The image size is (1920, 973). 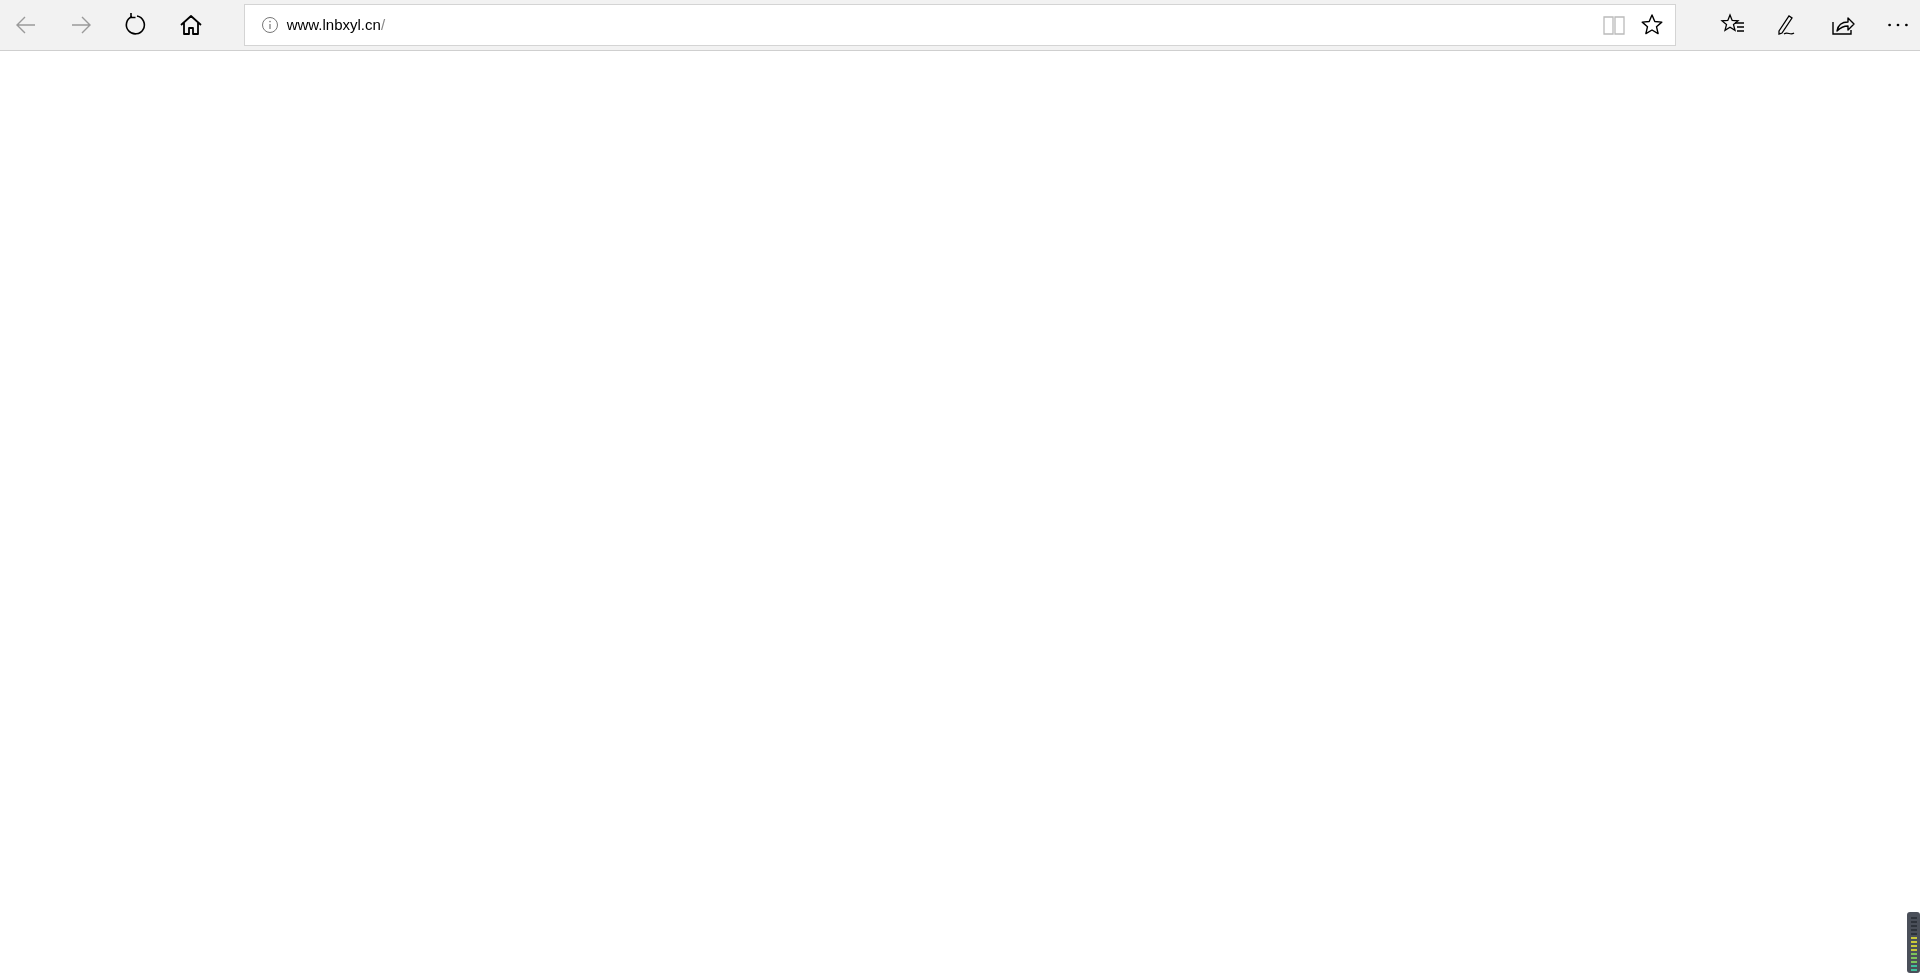 What do you see at coordinates (960, 25) in the screenshot?
I see `address-bar: www.lnbxyl.cn/` at bounding box center [960, 25].